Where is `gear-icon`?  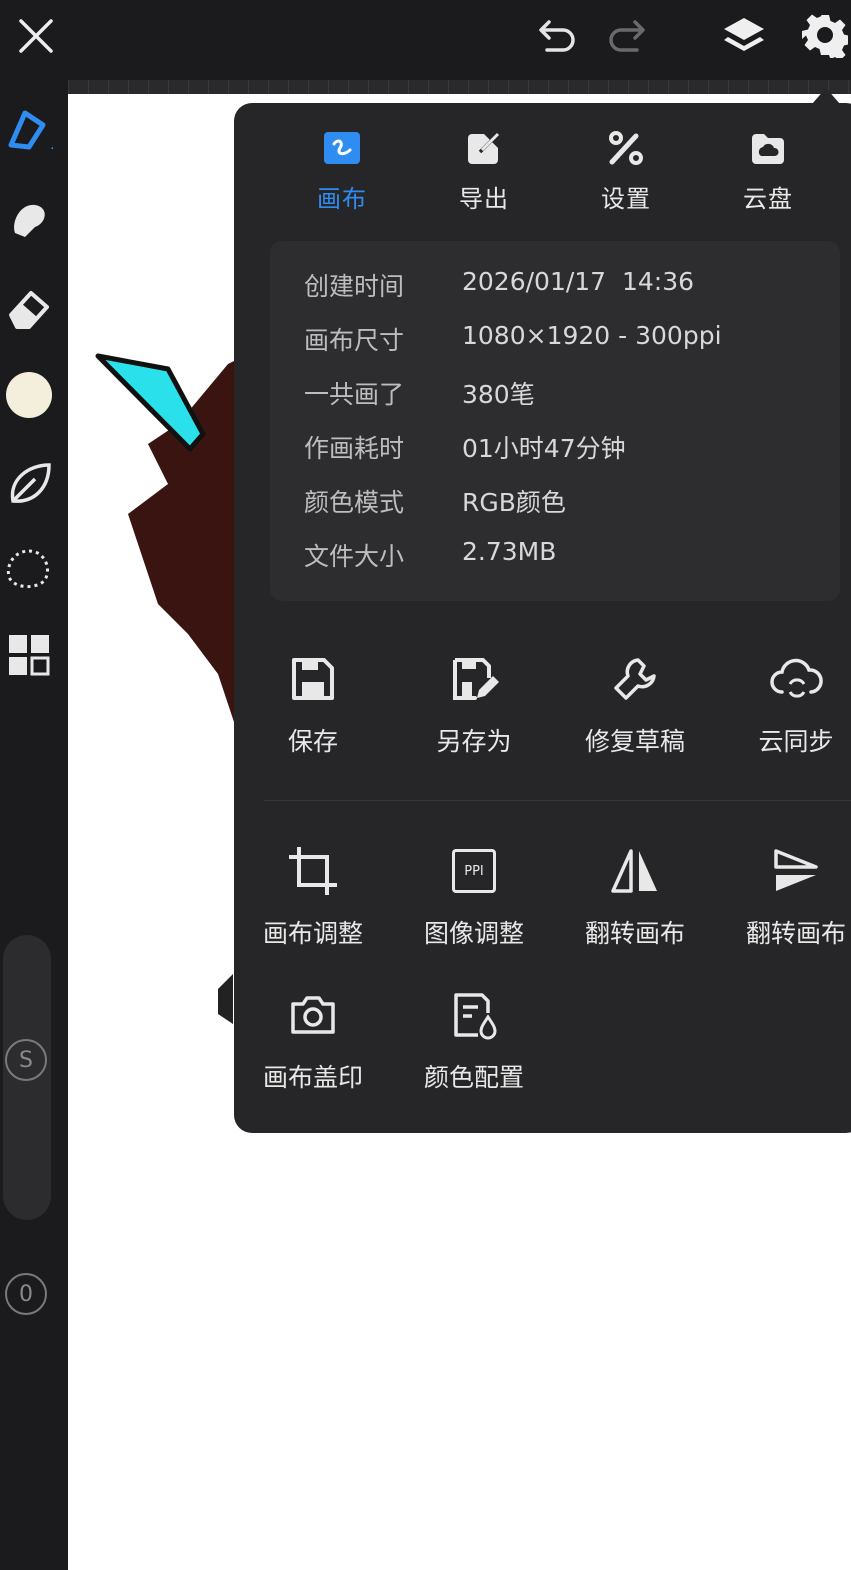
gear-icon is located at coordinates (824, 35).